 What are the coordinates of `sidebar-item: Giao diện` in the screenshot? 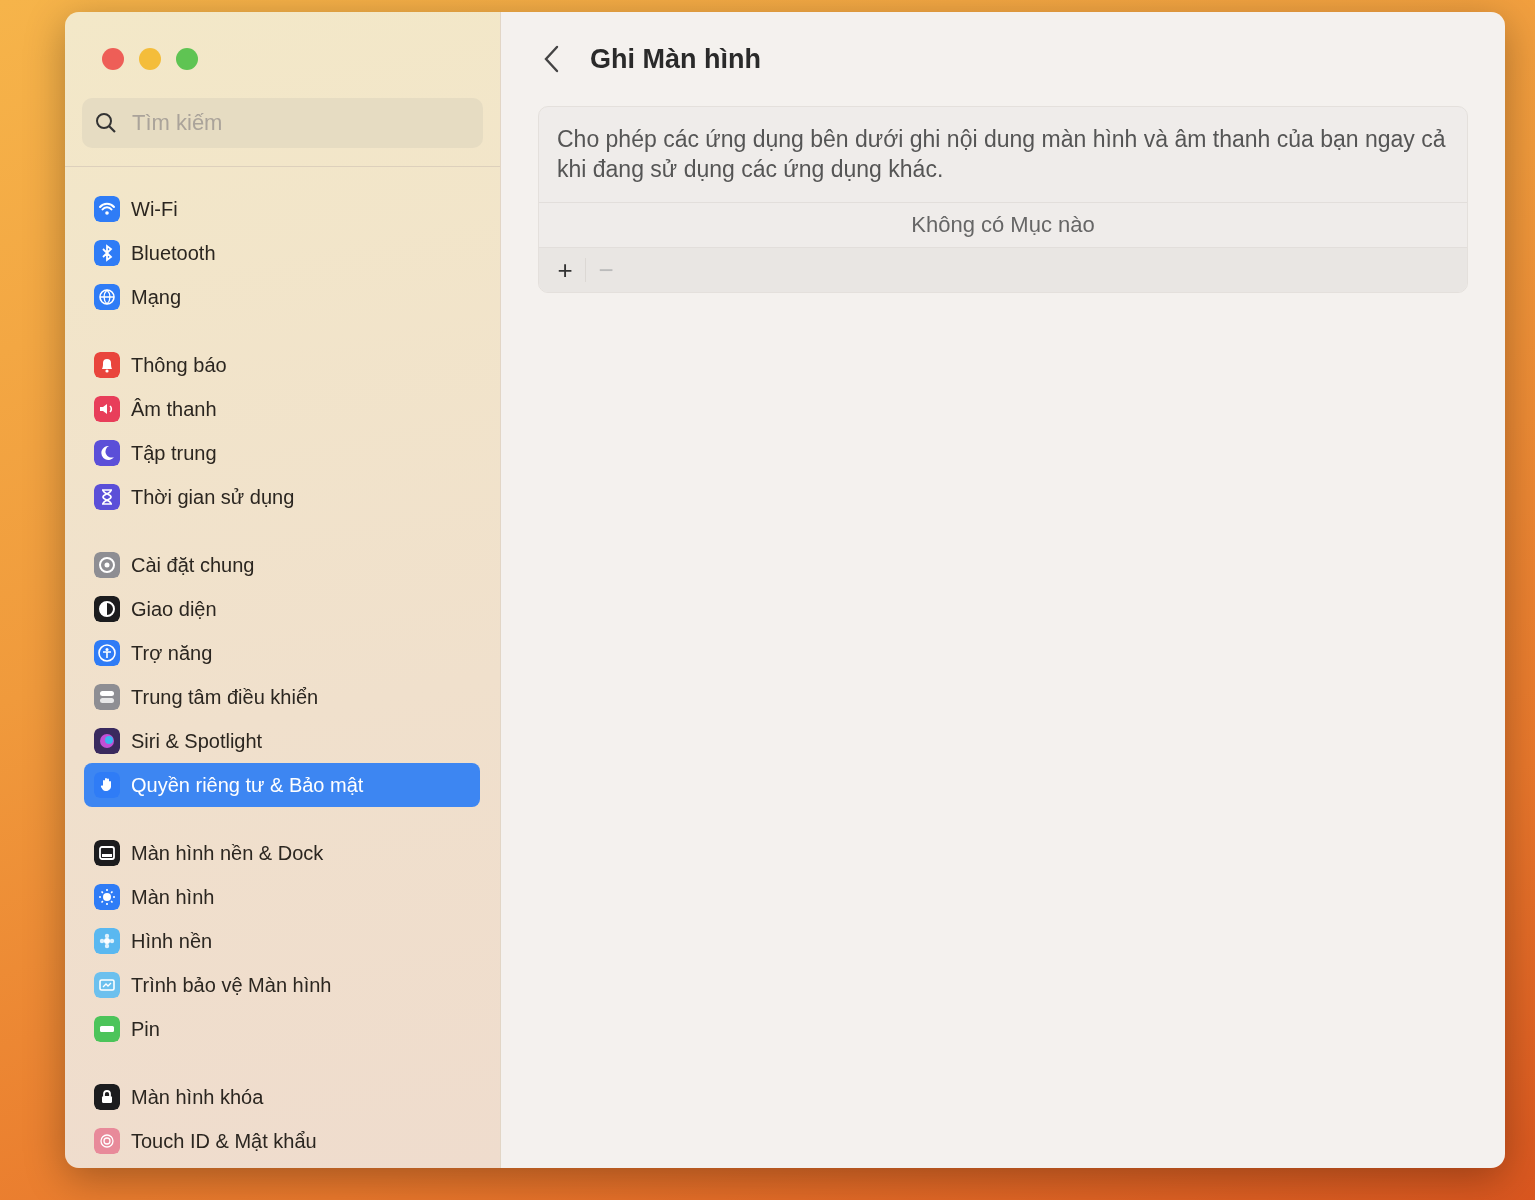 It's located at (282, 609).